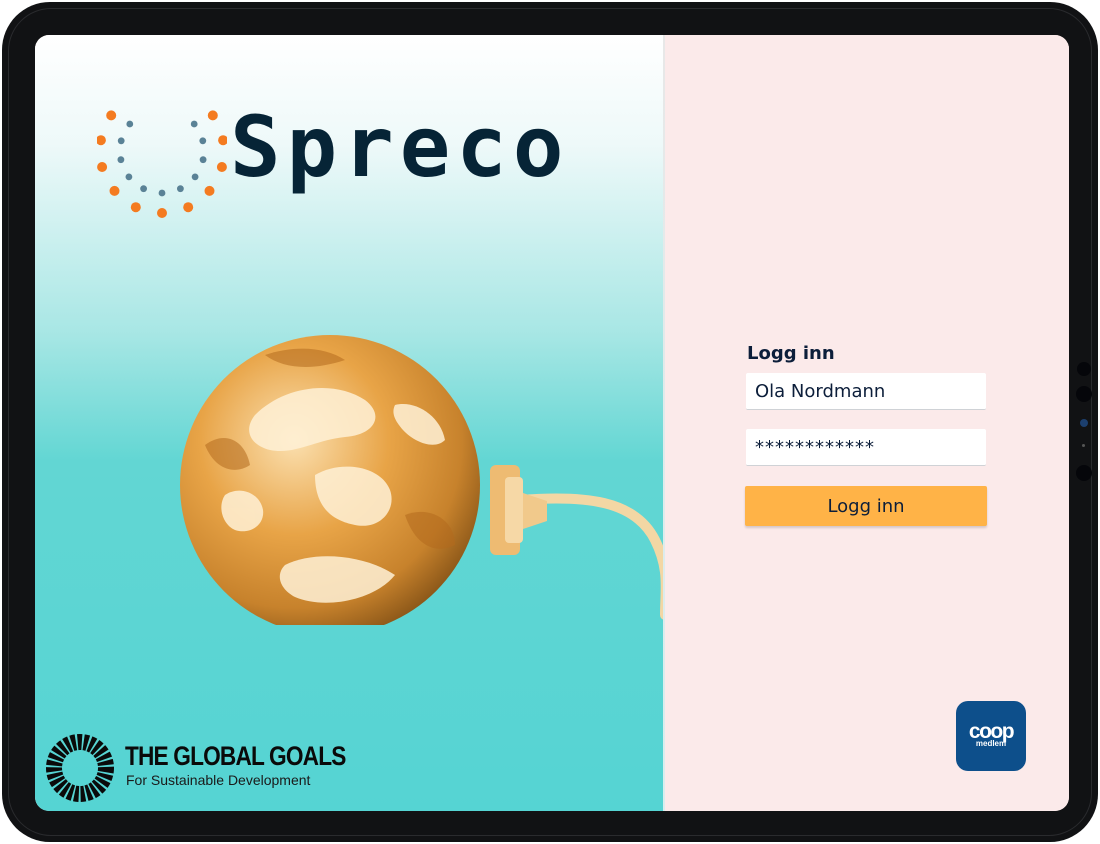 Image resolution: width=1100 pixels, height=844 pixels. Describe the element at coordinates (80, 768) in the screenshot. I see `global-goals-wheel-icon` at that location.